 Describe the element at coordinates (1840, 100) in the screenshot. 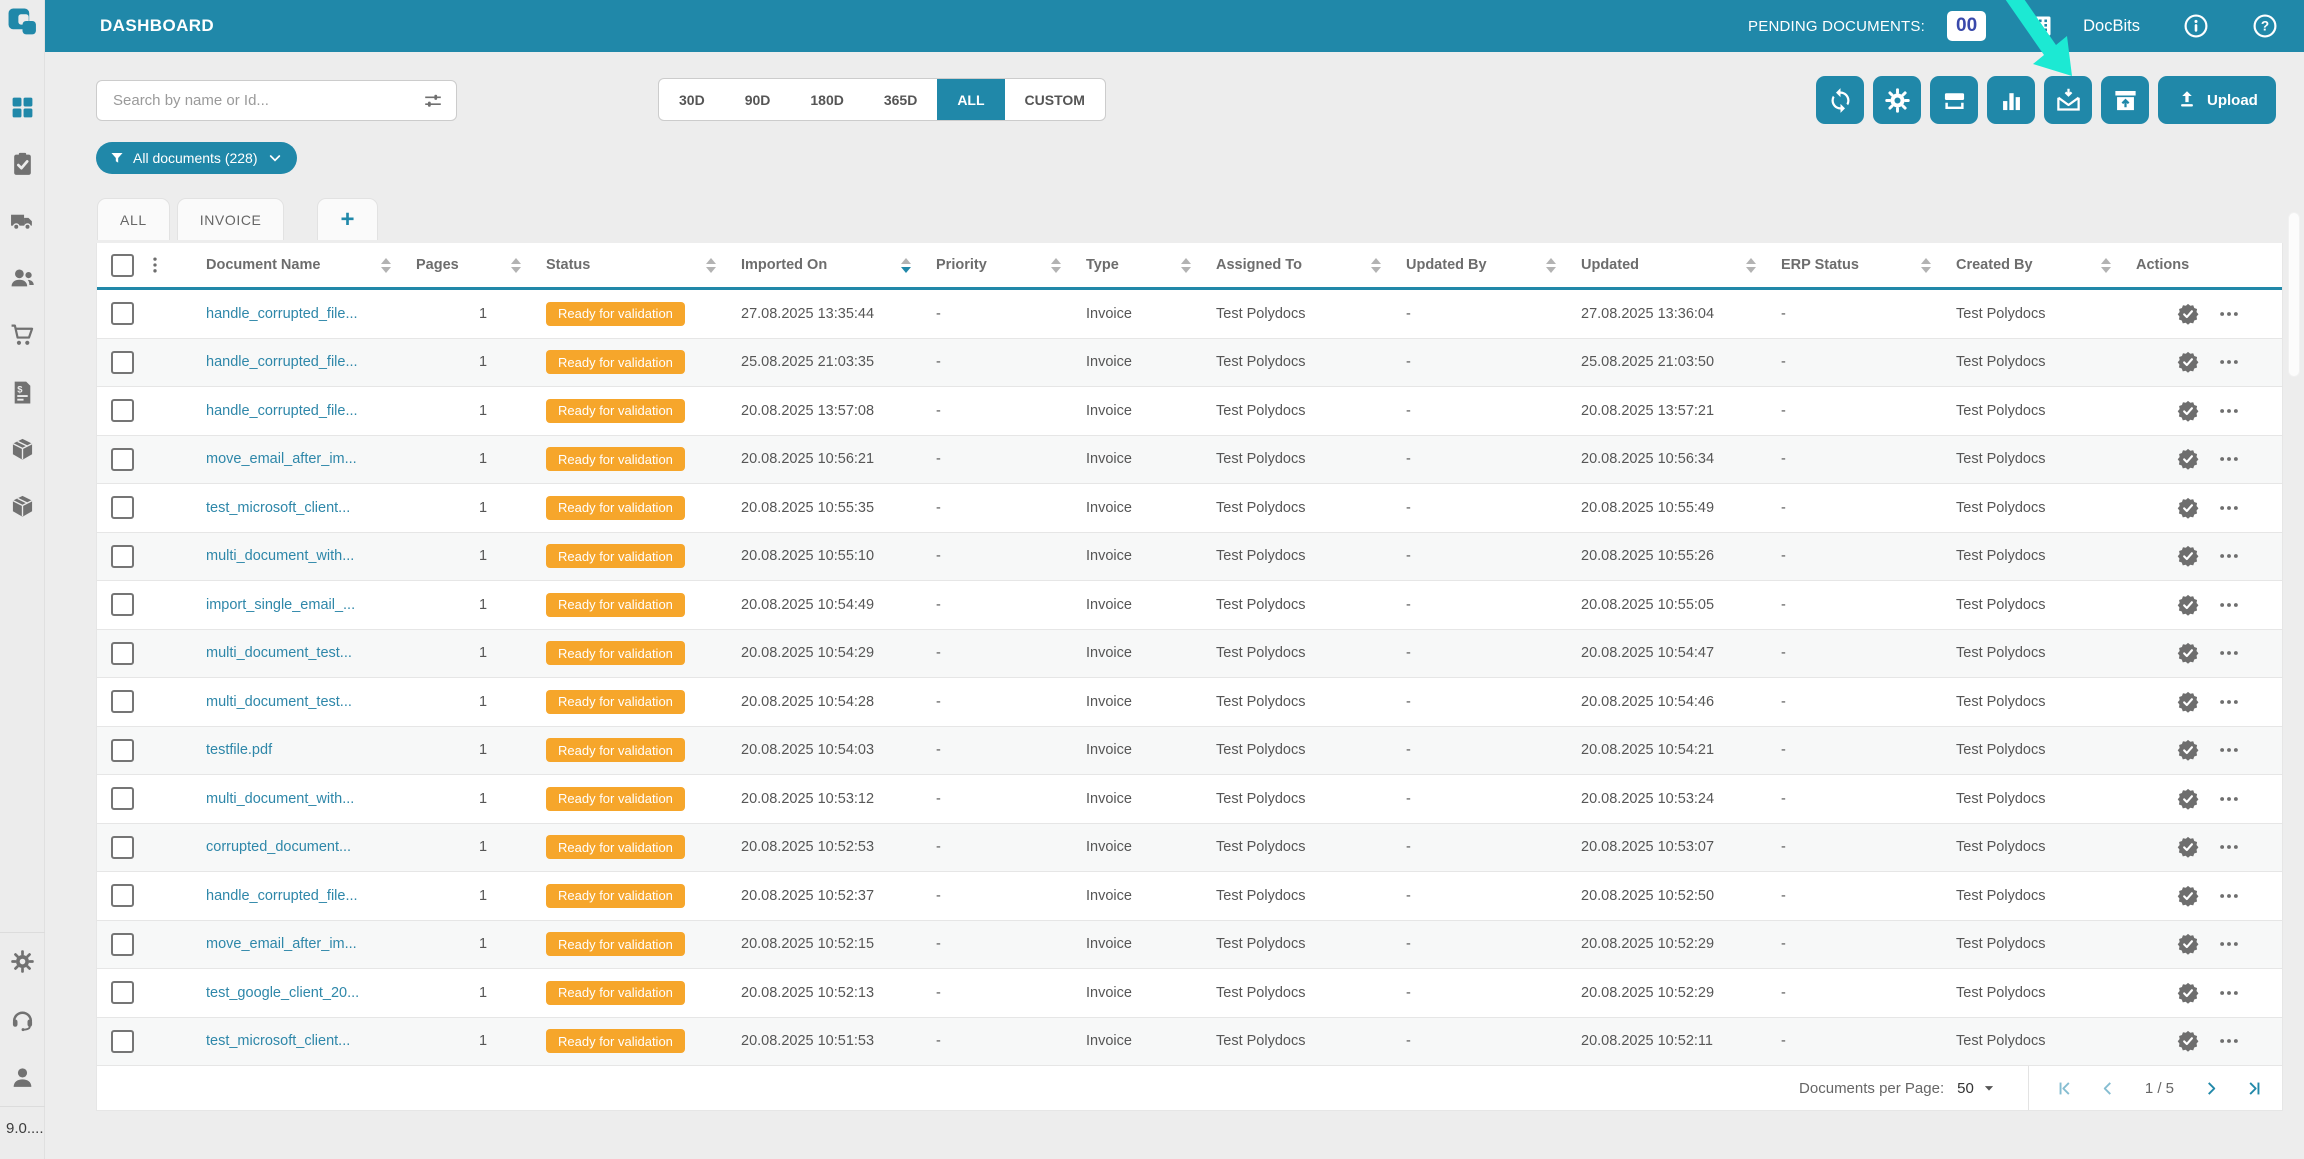

I see `refresh-button` at that location.